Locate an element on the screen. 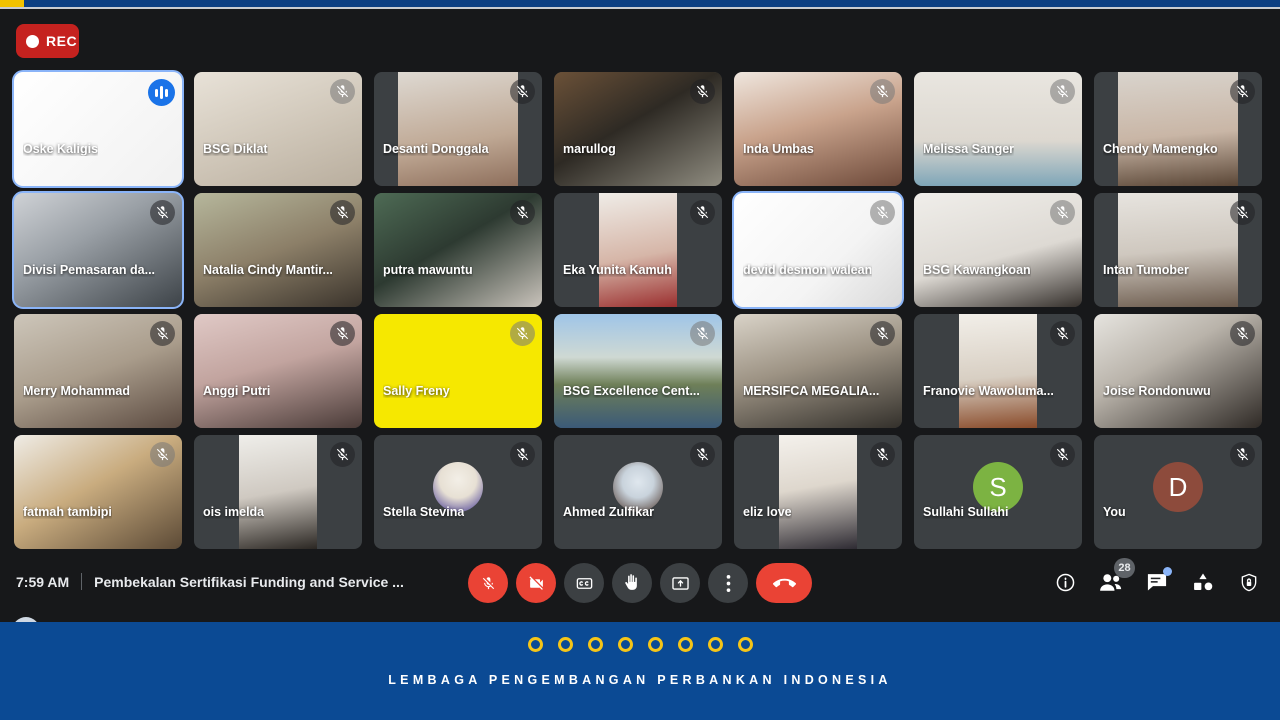 The image size is (1280, 720). participant-name: Oske Kaligis is located at coordinates (61, 149).